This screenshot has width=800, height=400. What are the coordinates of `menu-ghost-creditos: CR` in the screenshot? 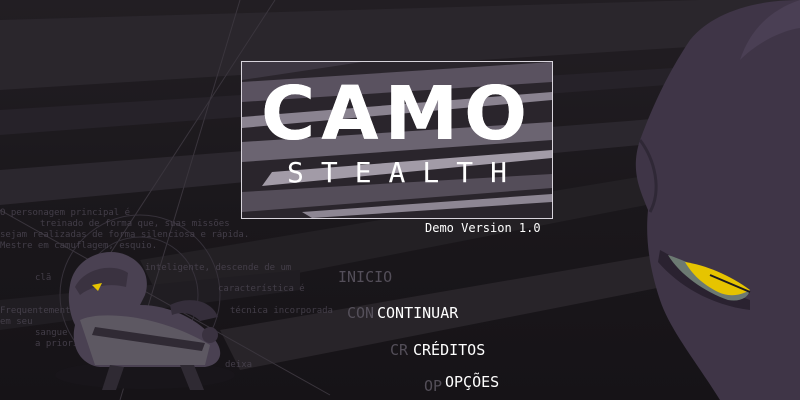 It's located at (399, 350).